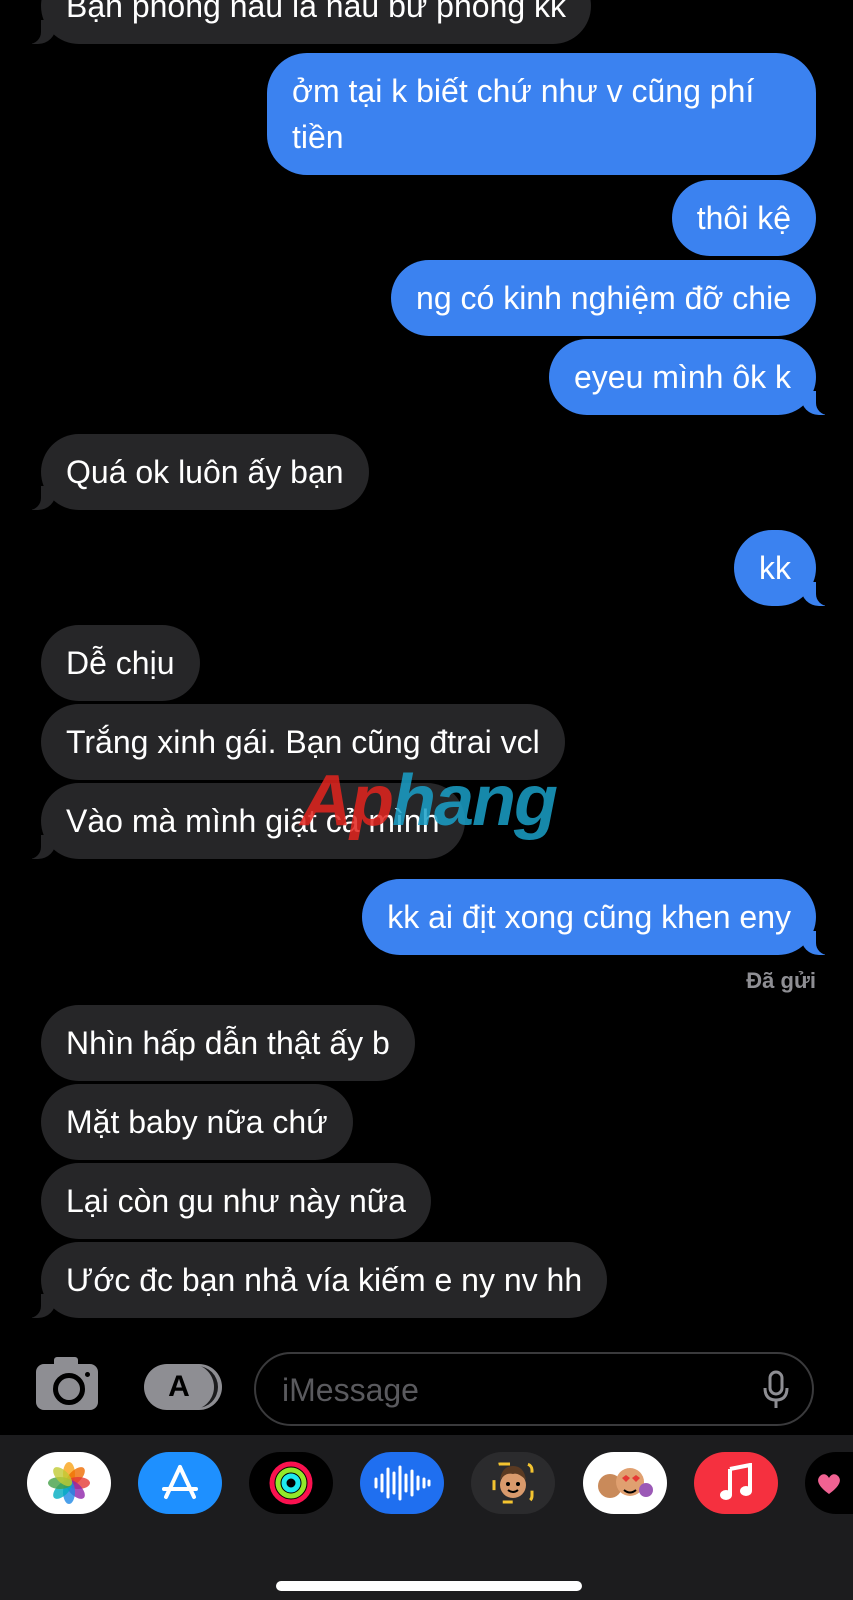  I want to click on message-text: Lại còn gu như này nữa, so click(236, 1201).